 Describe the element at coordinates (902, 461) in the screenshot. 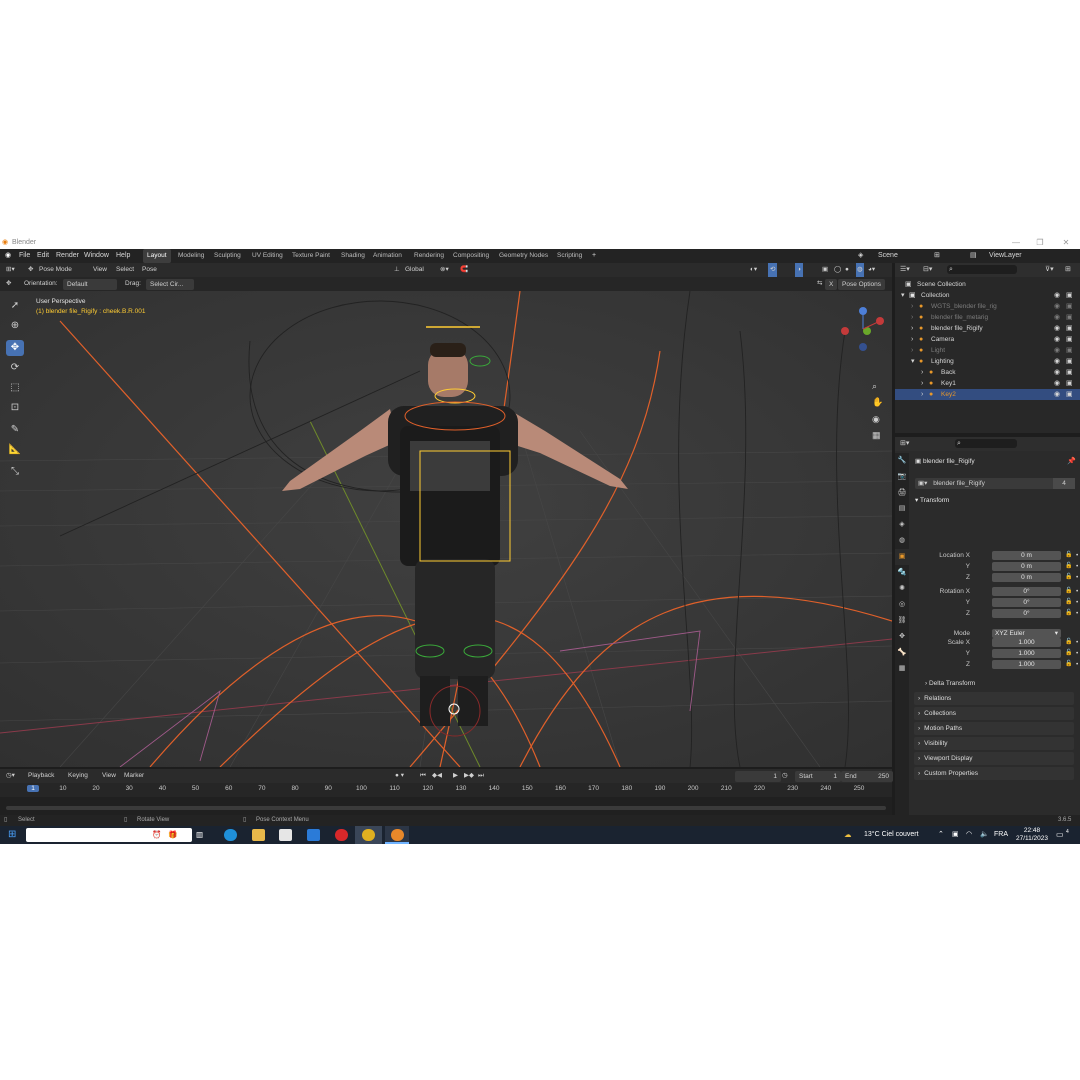

I see `tool-tab-icon: 🔧` at that location.